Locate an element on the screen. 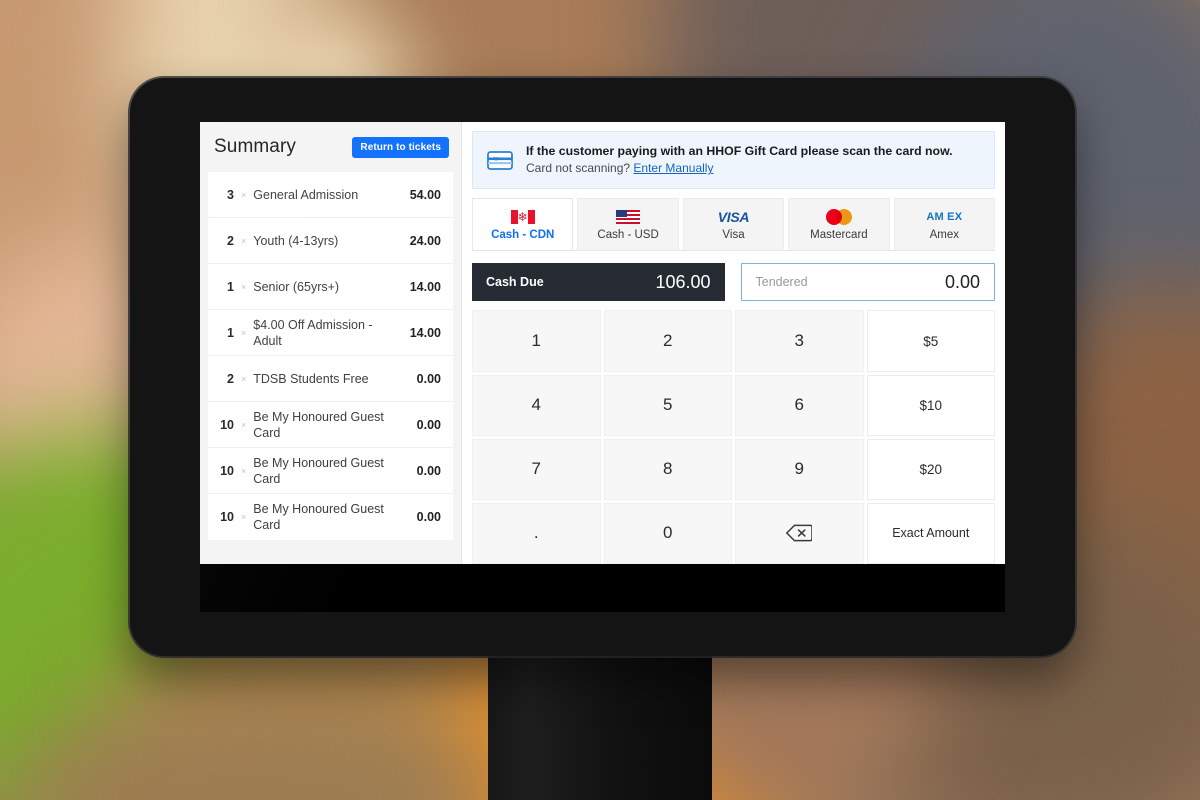  summary-row-name: Senior (65yrs+) is located at coordinates (296, 286).